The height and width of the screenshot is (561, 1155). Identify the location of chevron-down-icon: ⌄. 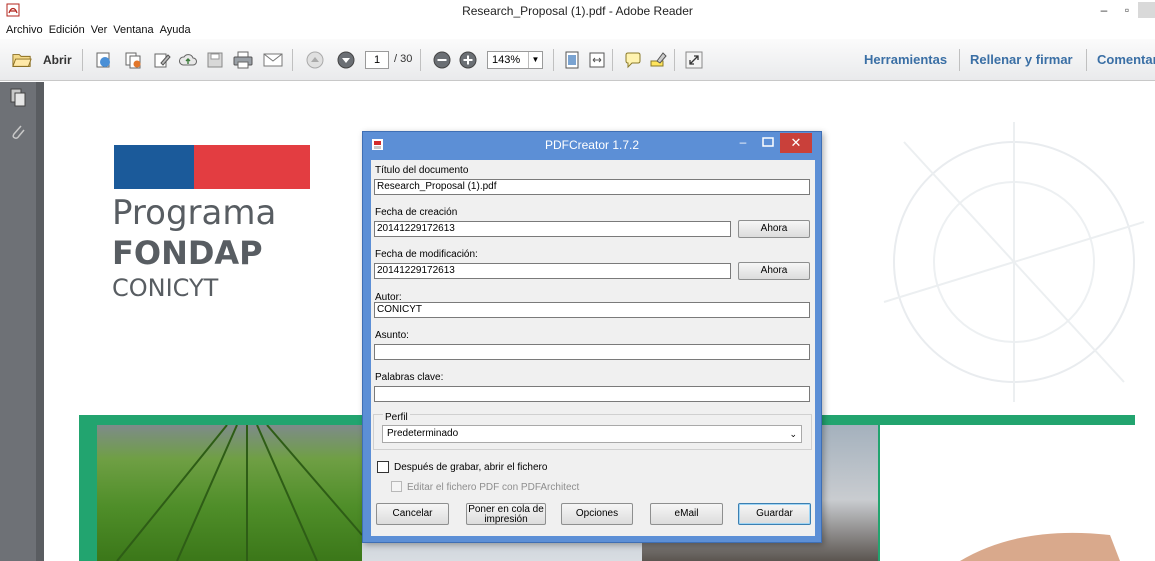
(793, 434).